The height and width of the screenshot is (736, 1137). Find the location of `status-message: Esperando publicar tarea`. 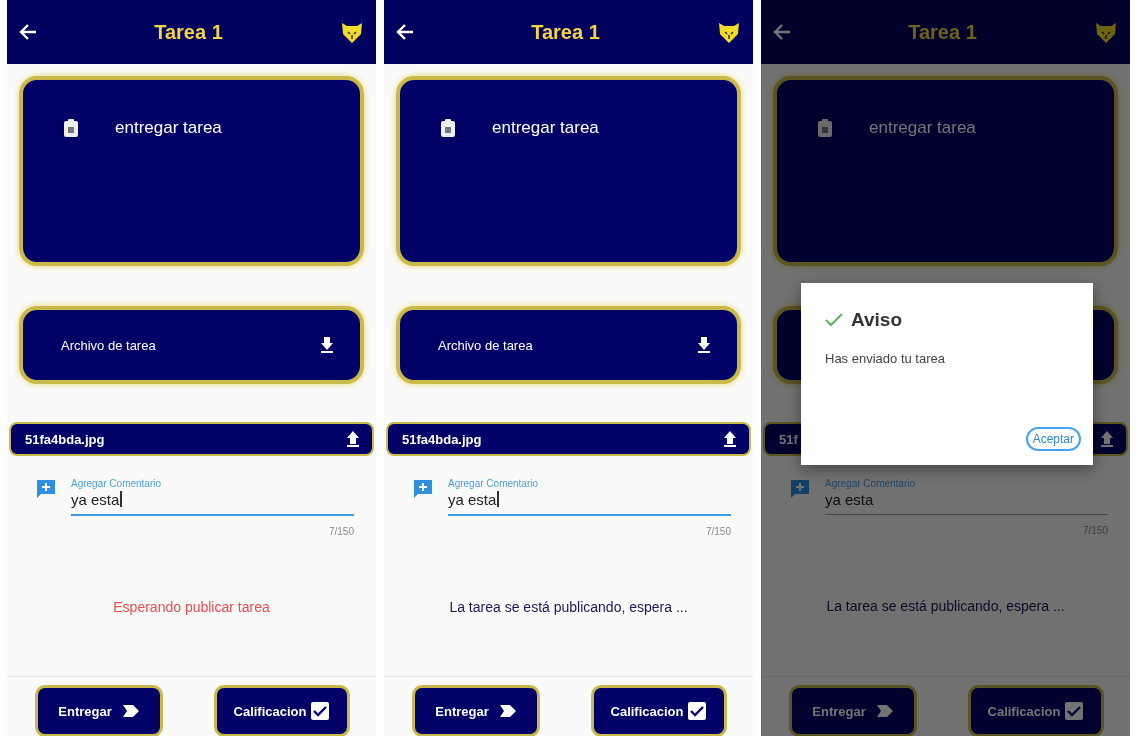

status-message: Esperando publicar tarea is located at coordinates (191, 607).